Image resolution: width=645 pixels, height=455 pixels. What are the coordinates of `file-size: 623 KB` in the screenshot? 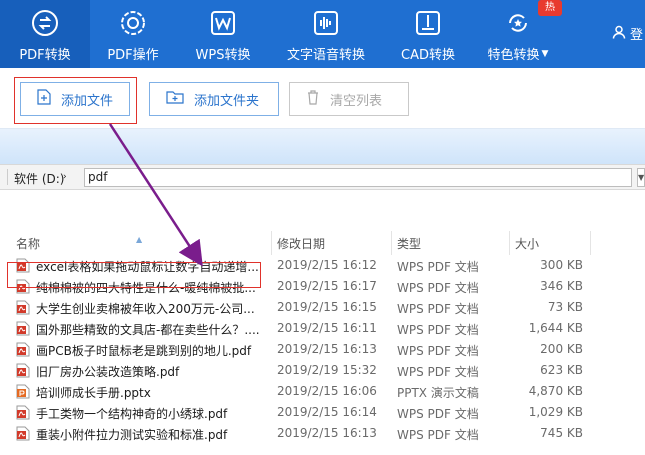 It's located at (561, 370).